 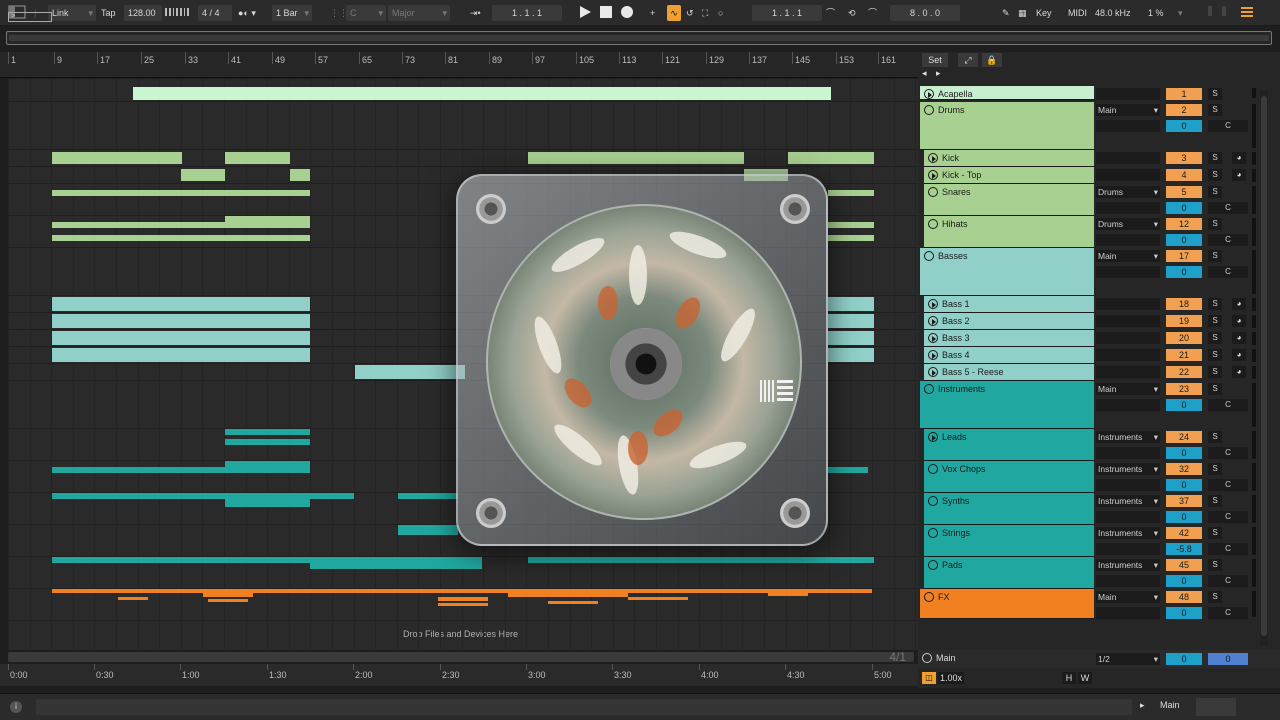 What do you see at coordinates (1184, 256) in the screenshot?
I see `track-number: 17` at bounding box center [1184, 256].